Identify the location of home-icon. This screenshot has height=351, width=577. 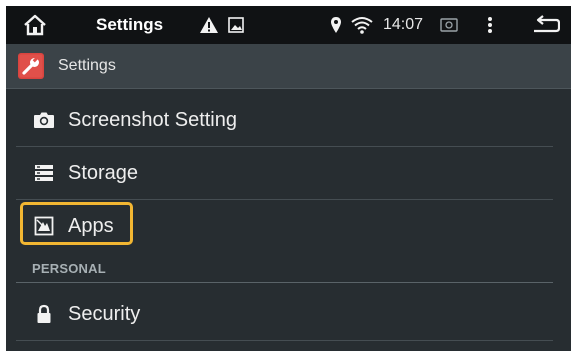
(35, 25).